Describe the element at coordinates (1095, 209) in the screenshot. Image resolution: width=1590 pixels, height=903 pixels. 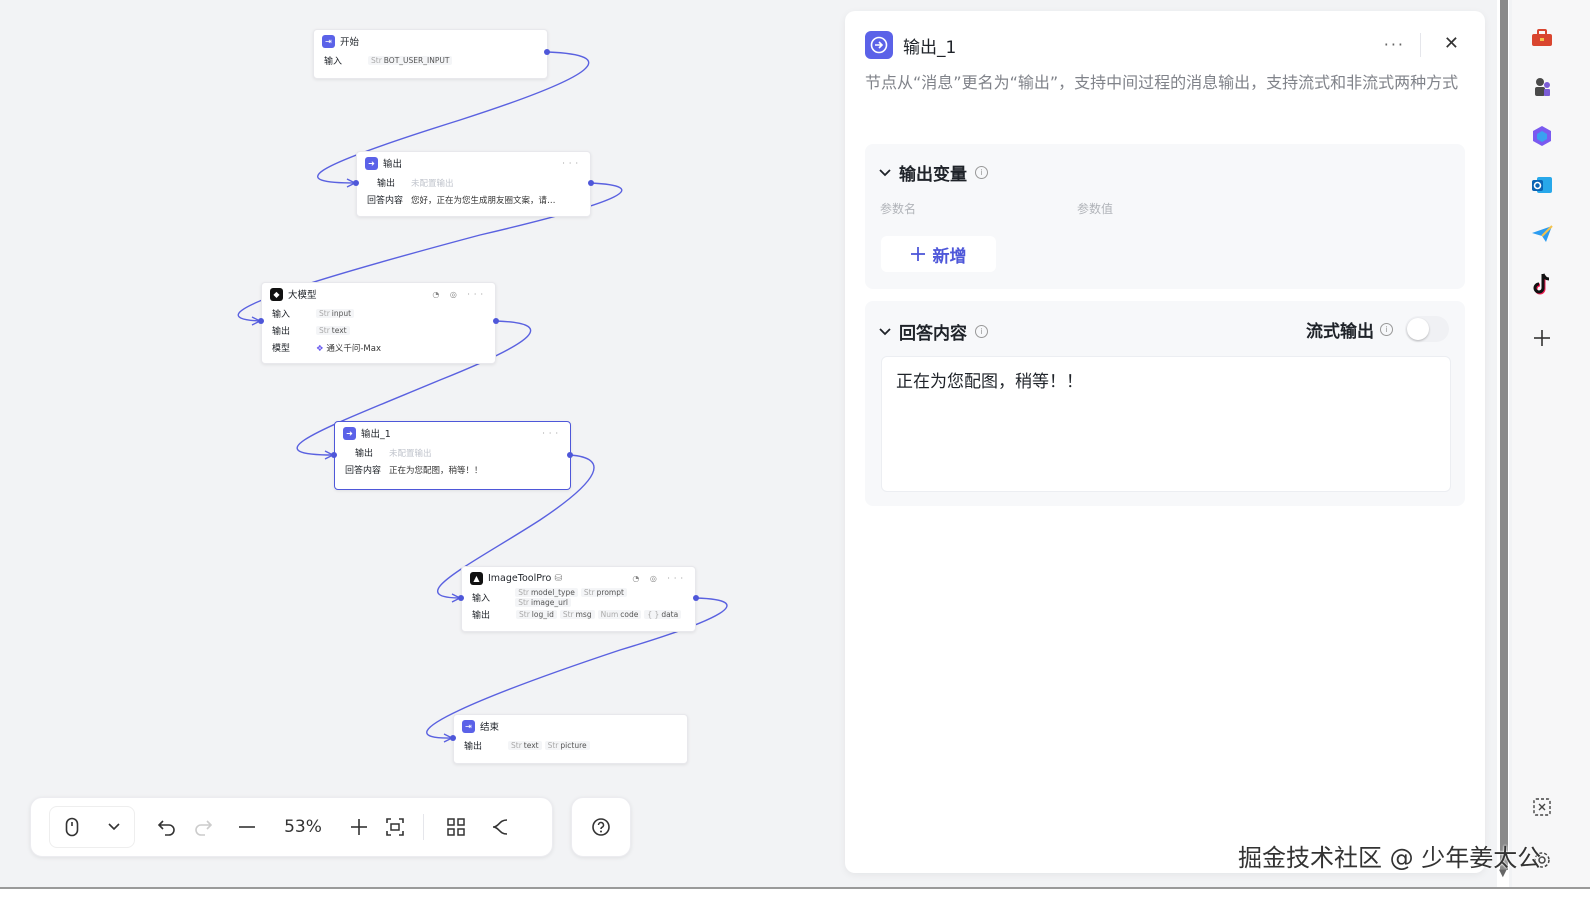
I see `col-header-value: 参数值` at that location.